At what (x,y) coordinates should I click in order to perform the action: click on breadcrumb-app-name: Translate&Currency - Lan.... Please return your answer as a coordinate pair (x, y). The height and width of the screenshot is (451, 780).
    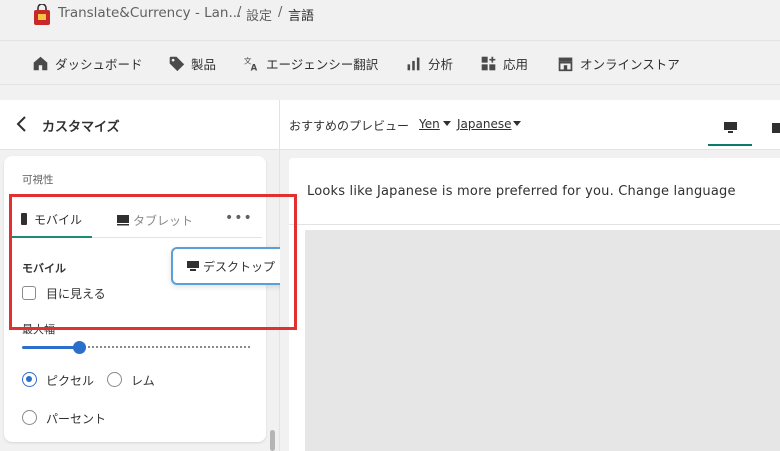
    Looking at the image, I should click on (149, 13).